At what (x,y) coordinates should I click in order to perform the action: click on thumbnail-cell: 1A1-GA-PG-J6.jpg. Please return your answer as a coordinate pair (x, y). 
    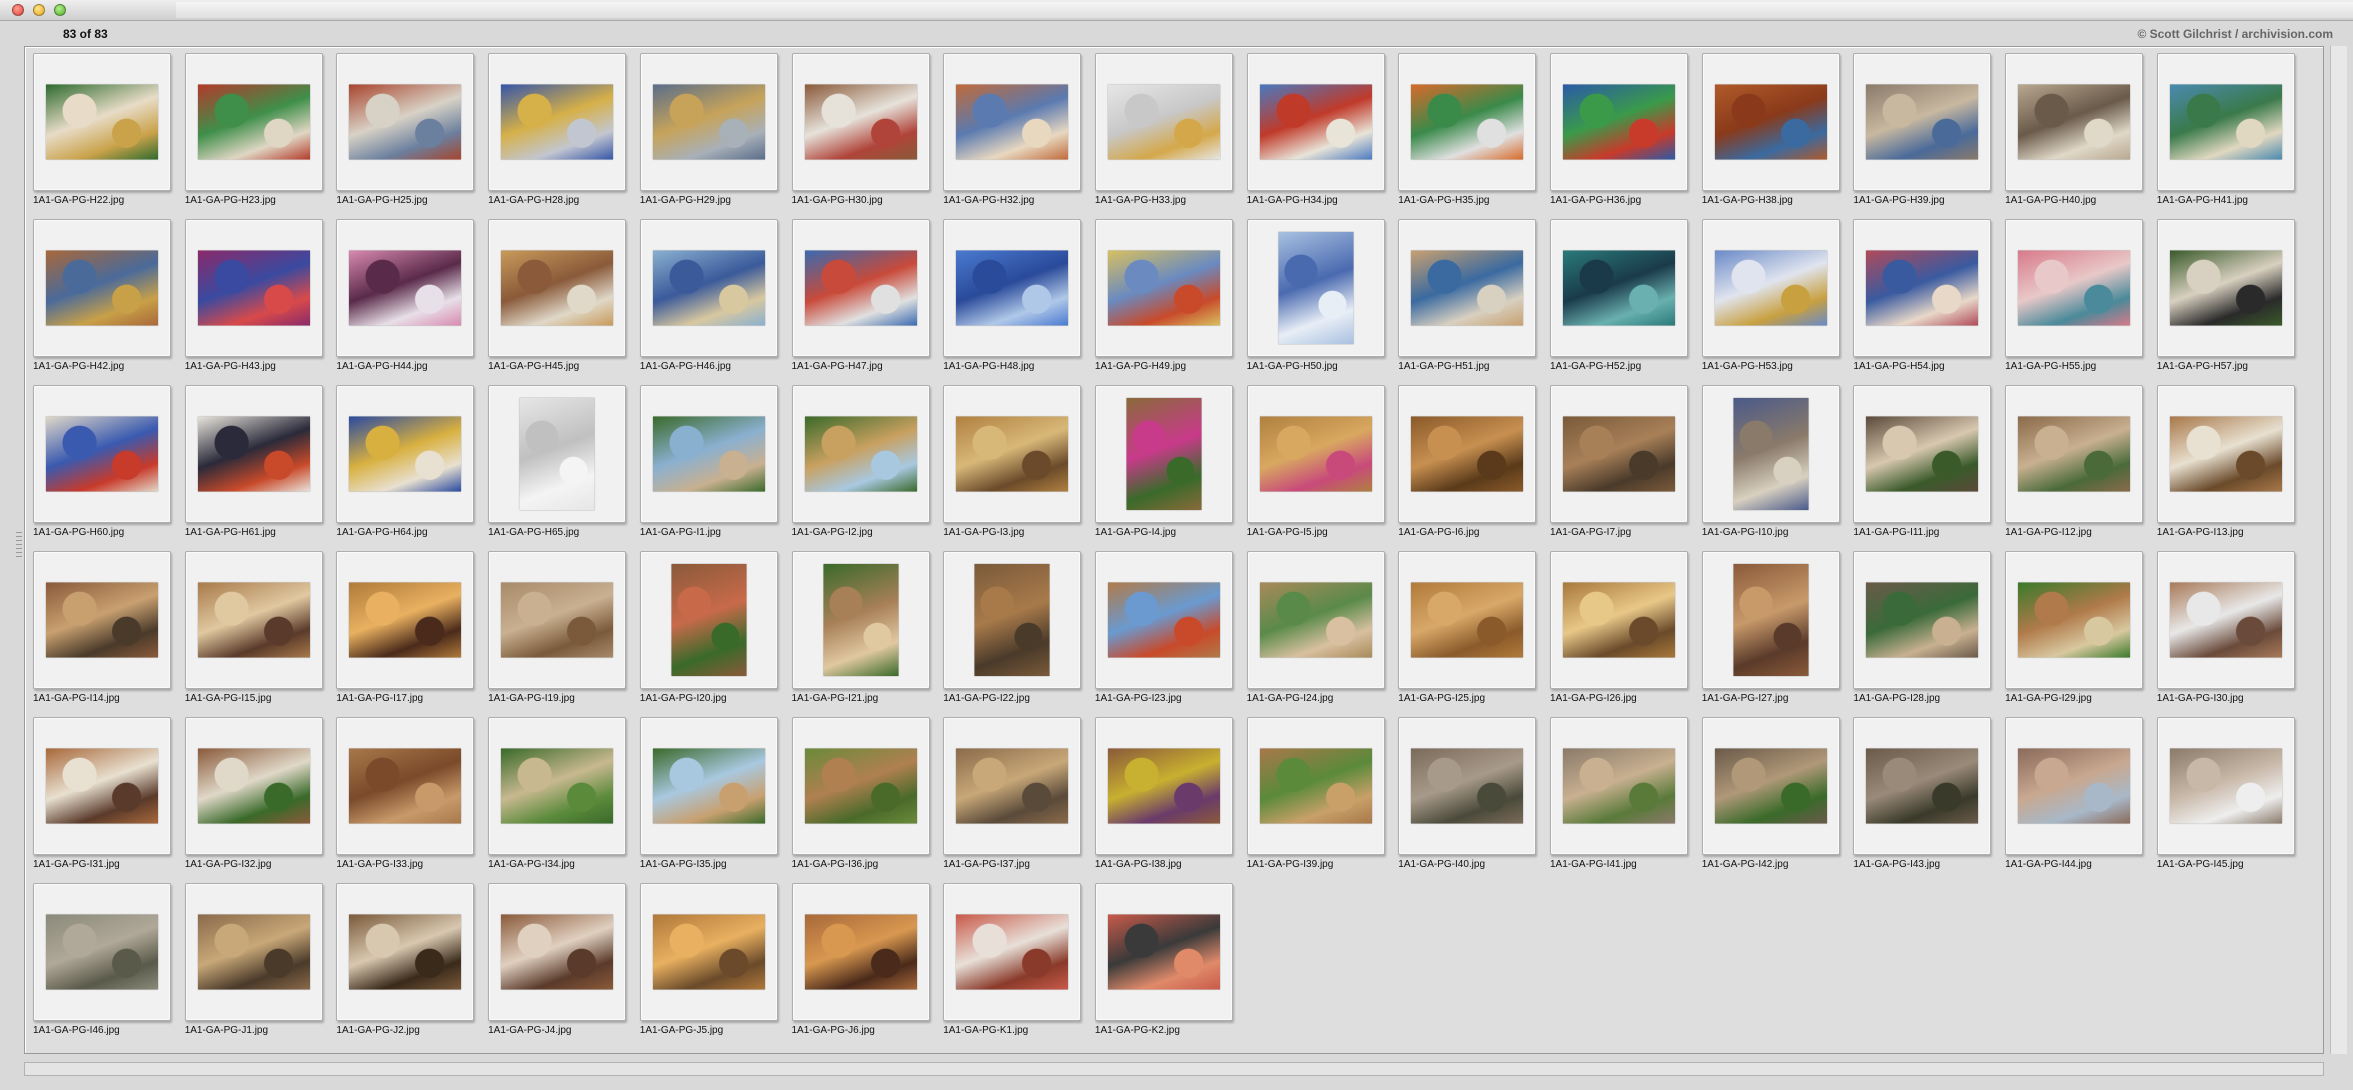
    Looking at the image, I should click on (860, 960).